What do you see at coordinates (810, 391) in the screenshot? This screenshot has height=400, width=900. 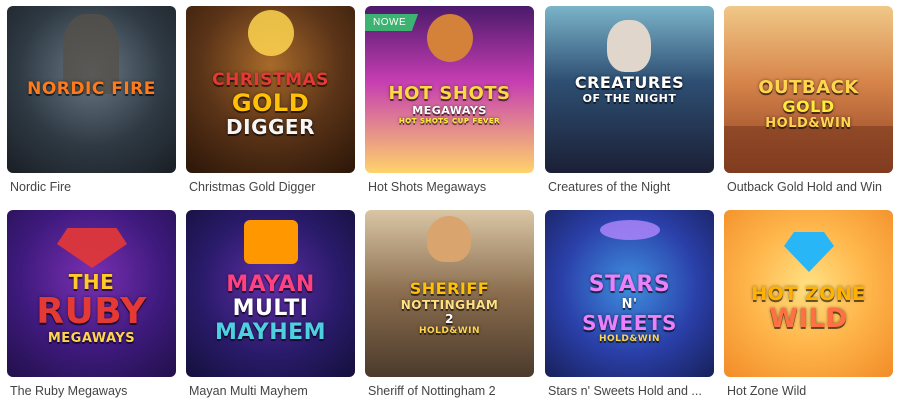 I see `game-title: Hot Zone Wild` at bounding box center [810, 391].